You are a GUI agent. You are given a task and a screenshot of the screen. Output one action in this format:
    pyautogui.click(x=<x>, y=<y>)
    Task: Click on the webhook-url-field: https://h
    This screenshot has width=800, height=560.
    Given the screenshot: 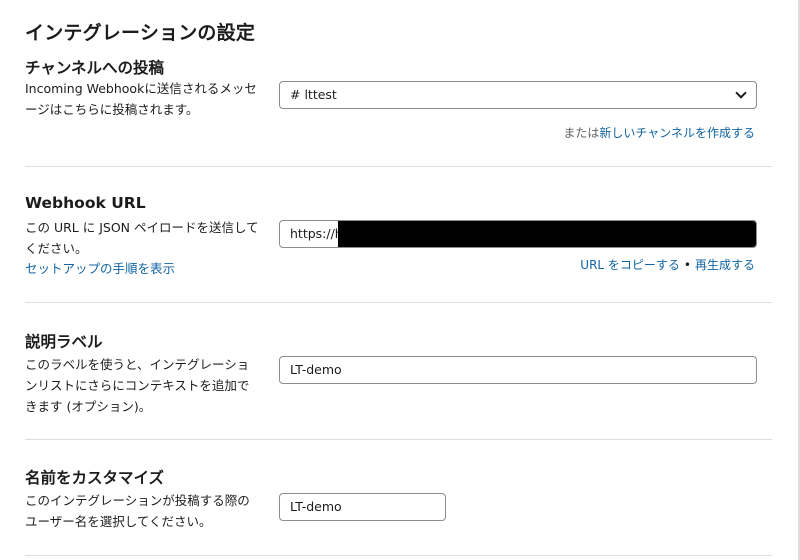 What is the action you would take?
    pyautogui.click(x=518, y=234)
    